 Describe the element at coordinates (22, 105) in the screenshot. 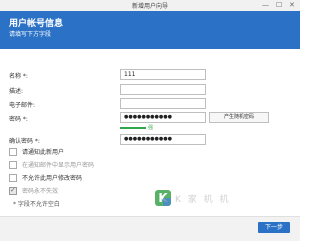

I see `email-label: 电子邮件:` at that location.